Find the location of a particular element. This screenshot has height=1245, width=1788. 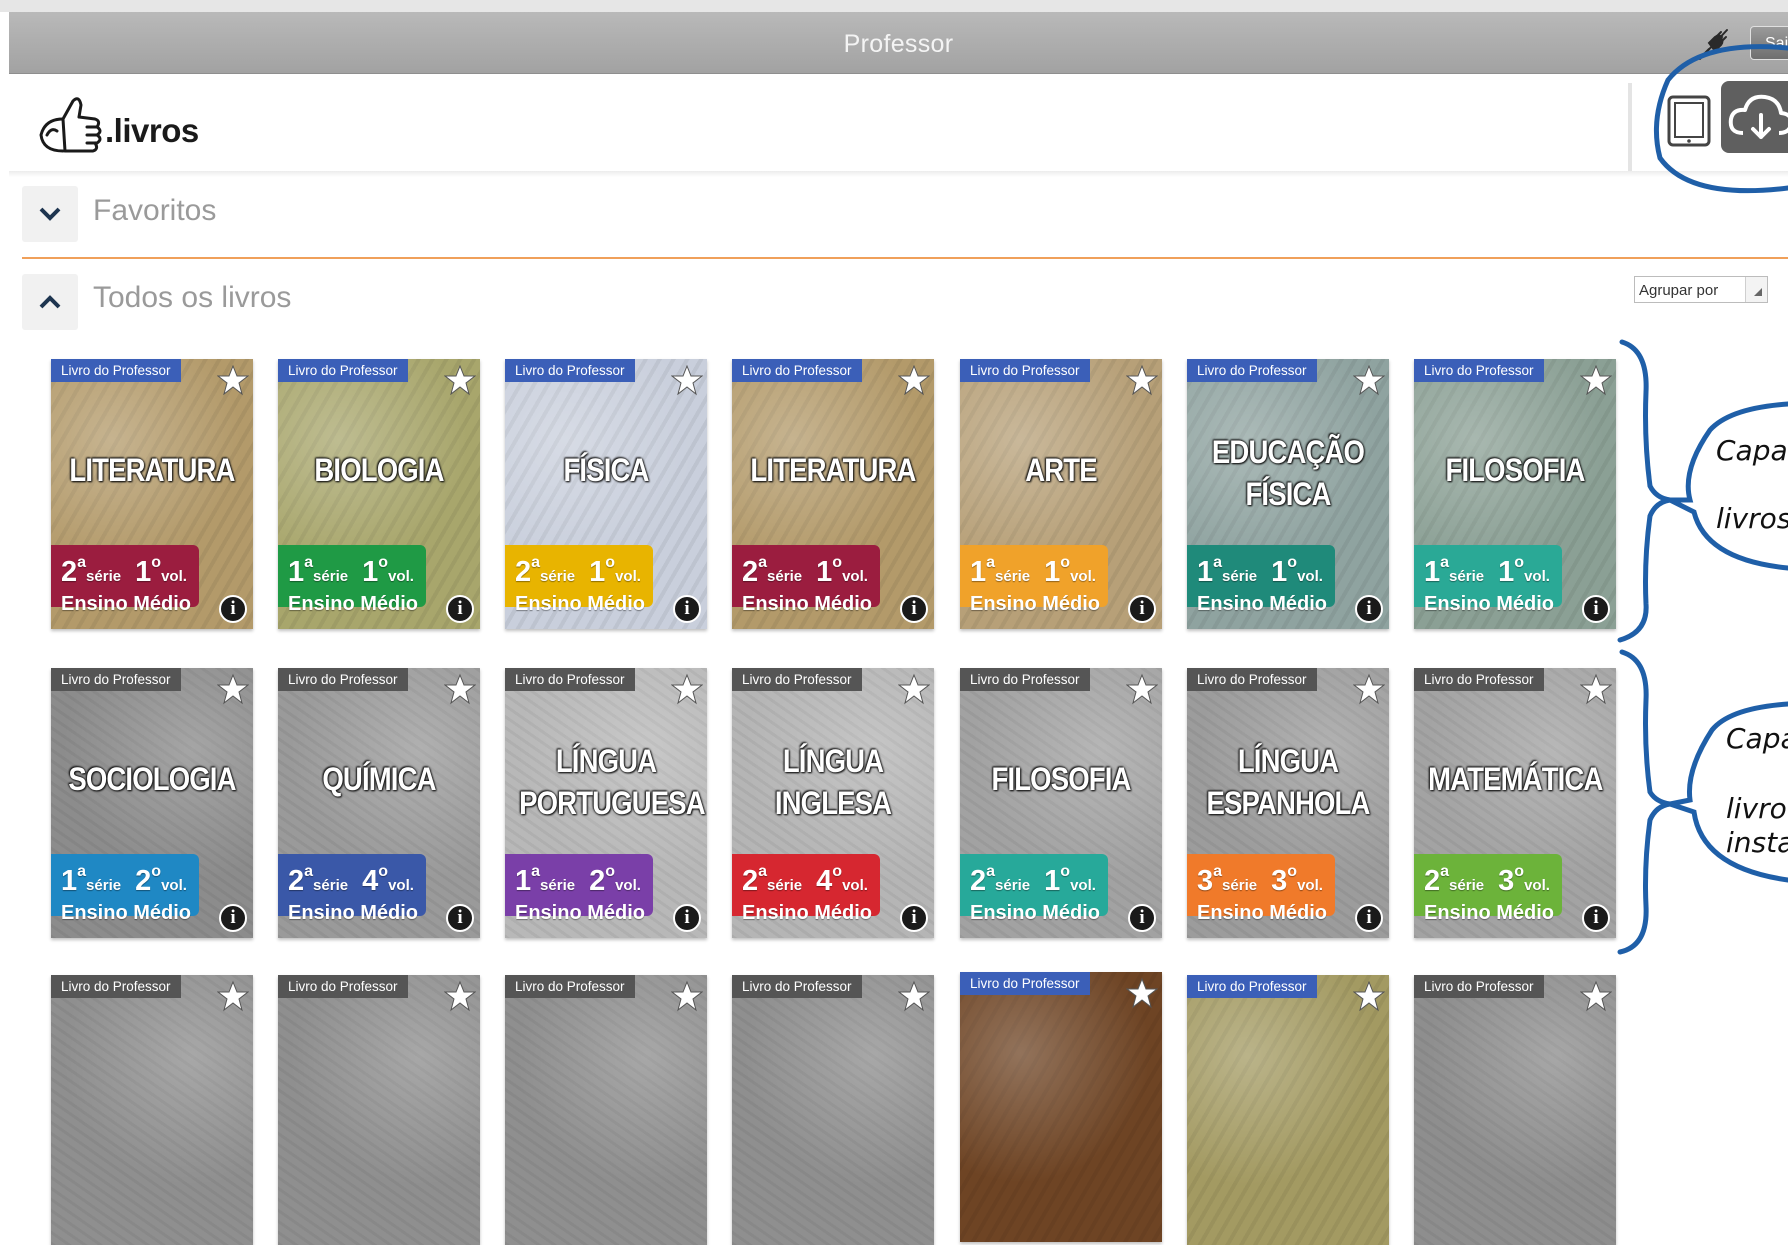

window-title: Professor is located at coordinates (898, 44).